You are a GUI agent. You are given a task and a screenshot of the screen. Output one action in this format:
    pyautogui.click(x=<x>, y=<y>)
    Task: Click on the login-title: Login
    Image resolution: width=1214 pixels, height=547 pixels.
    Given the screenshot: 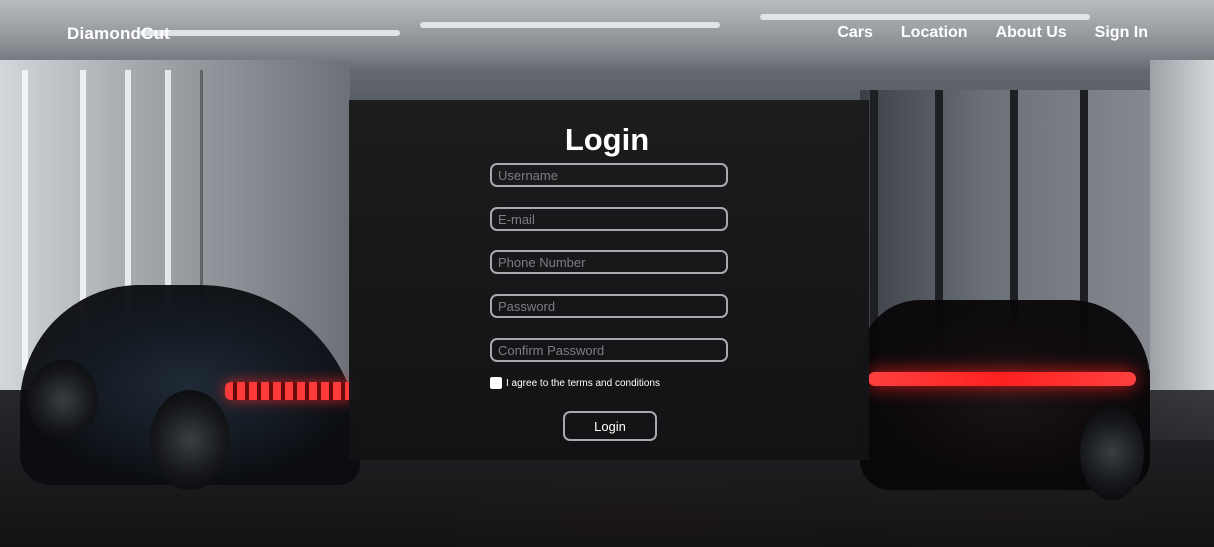 What is the action you would take?
    pyautogui.click(x=607, y=139)
    